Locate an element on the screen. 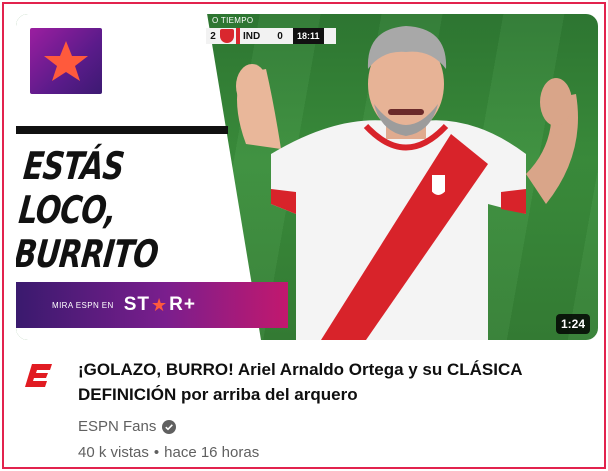 The height and width of the screenshot is (471, 608). headline-line-2: BURRITO is located at coordinates (88, 254).